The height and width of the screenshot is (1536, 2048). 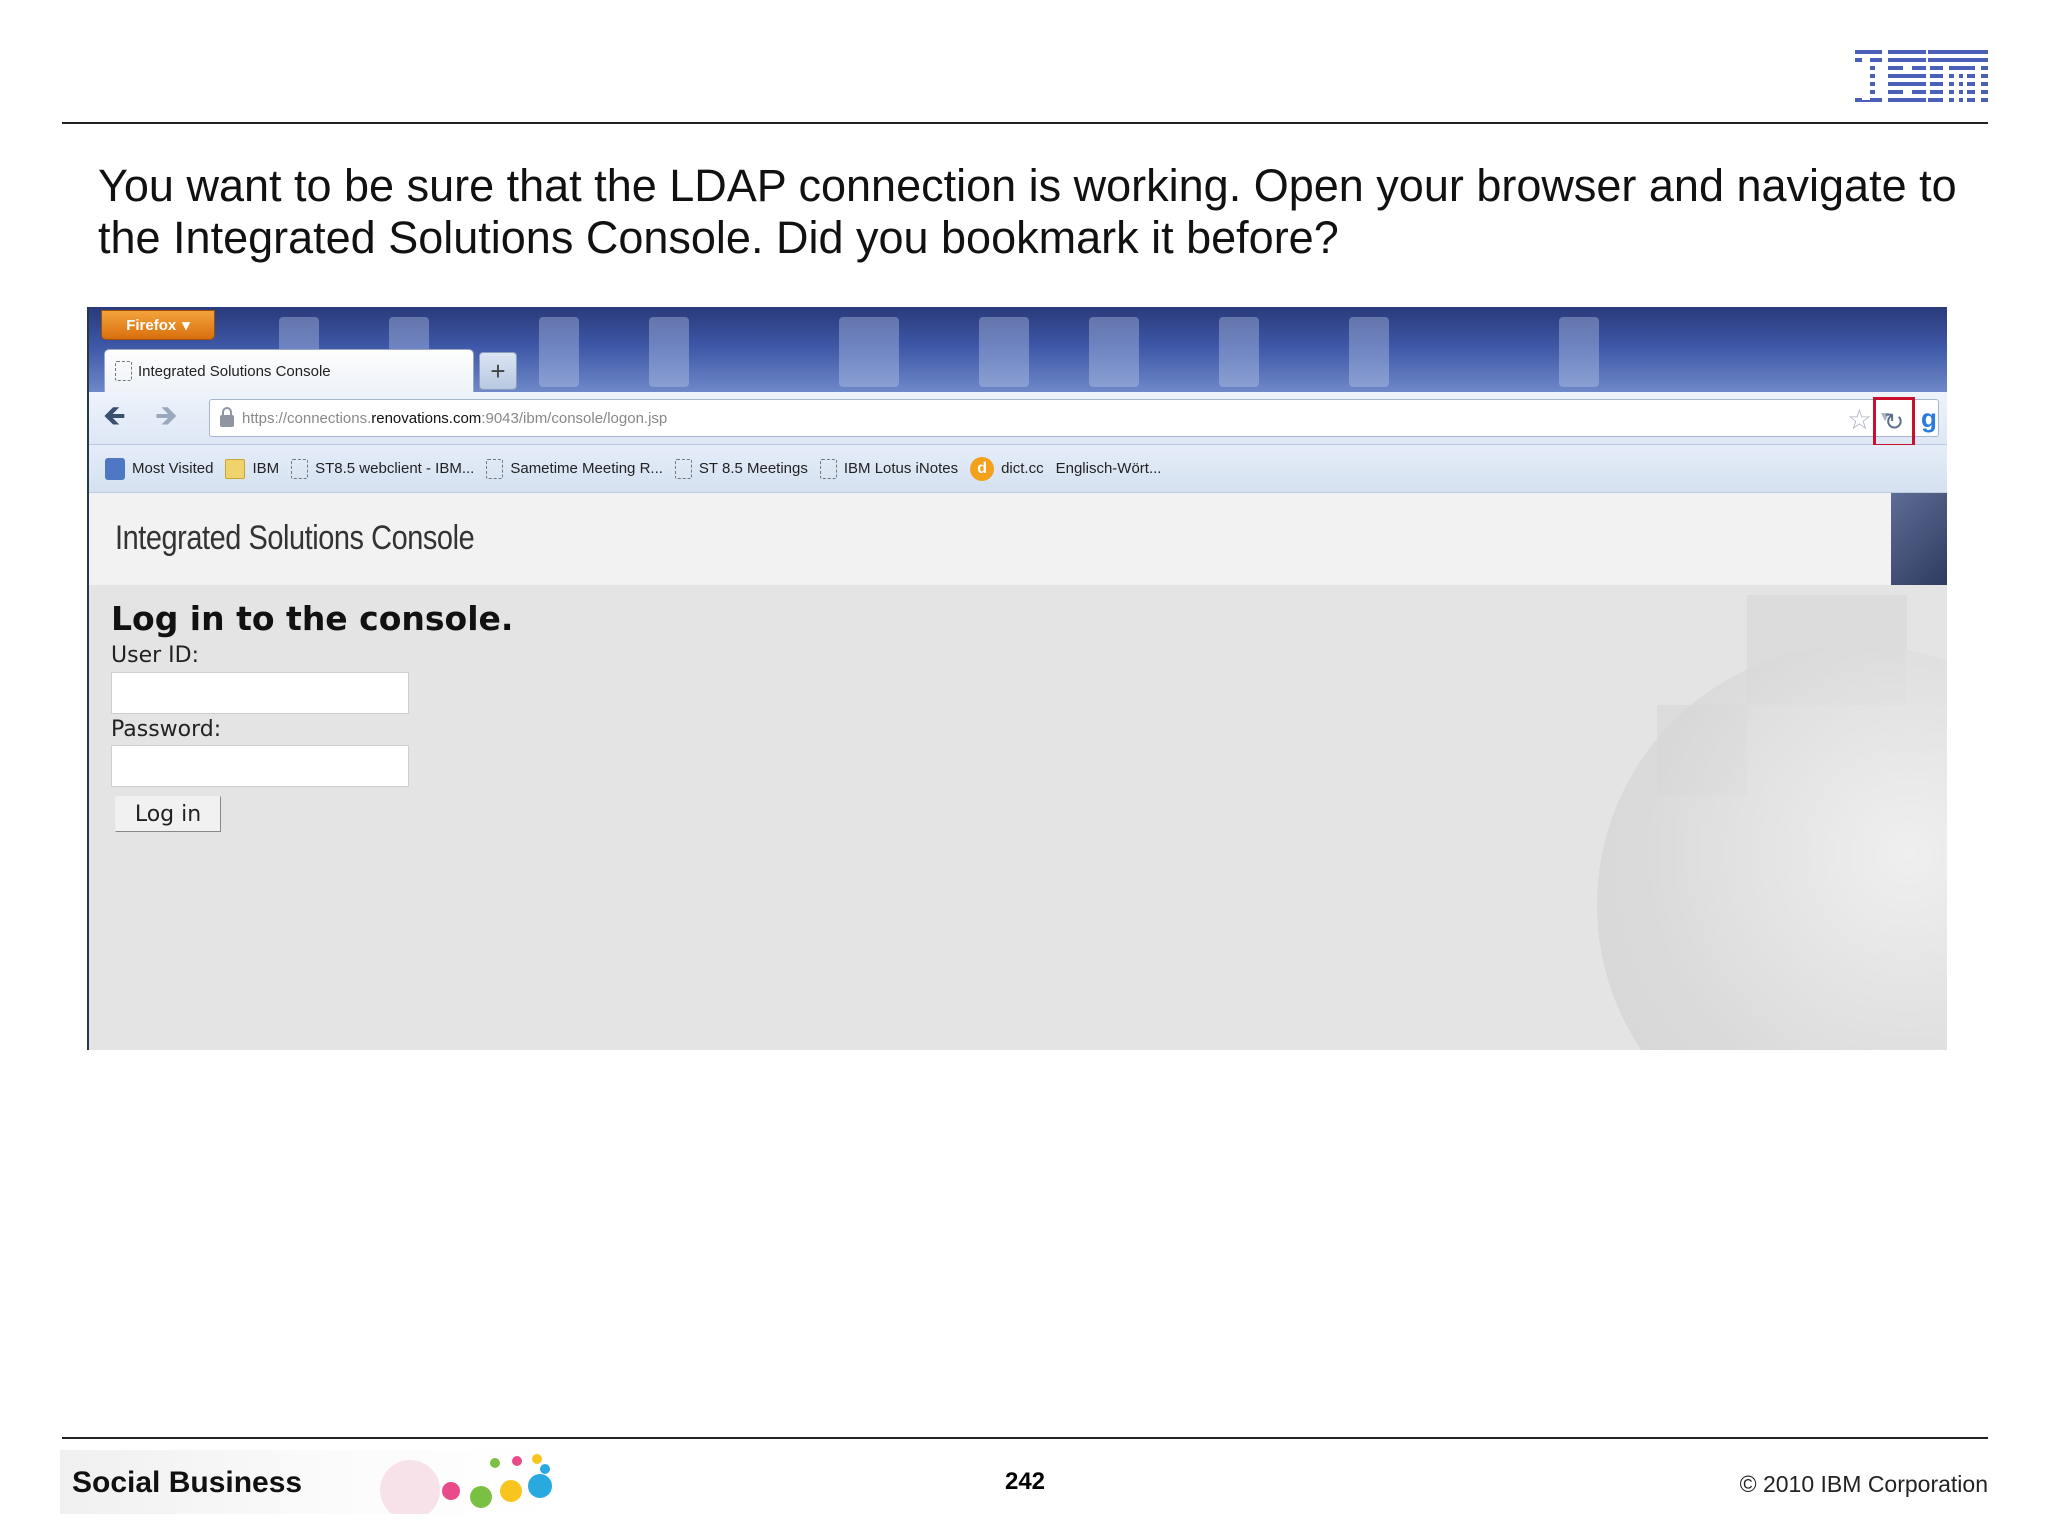 I want to click on bookmark-ibm: IBM, so click(x=252, y=468).